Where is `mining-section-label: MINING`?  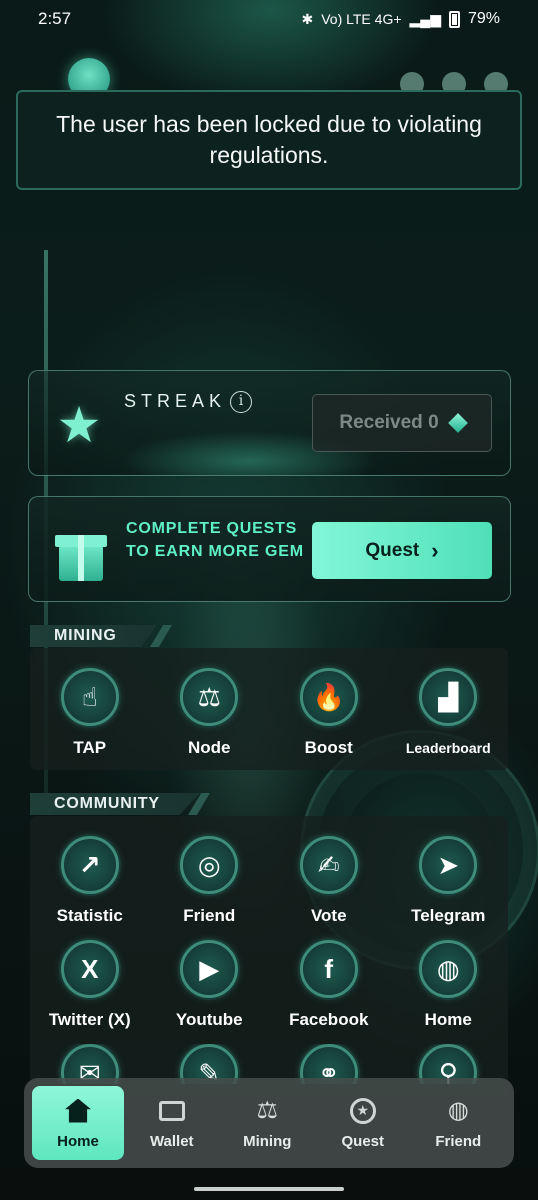
mining-section-label: MINING is located at coordinates (93, 636).